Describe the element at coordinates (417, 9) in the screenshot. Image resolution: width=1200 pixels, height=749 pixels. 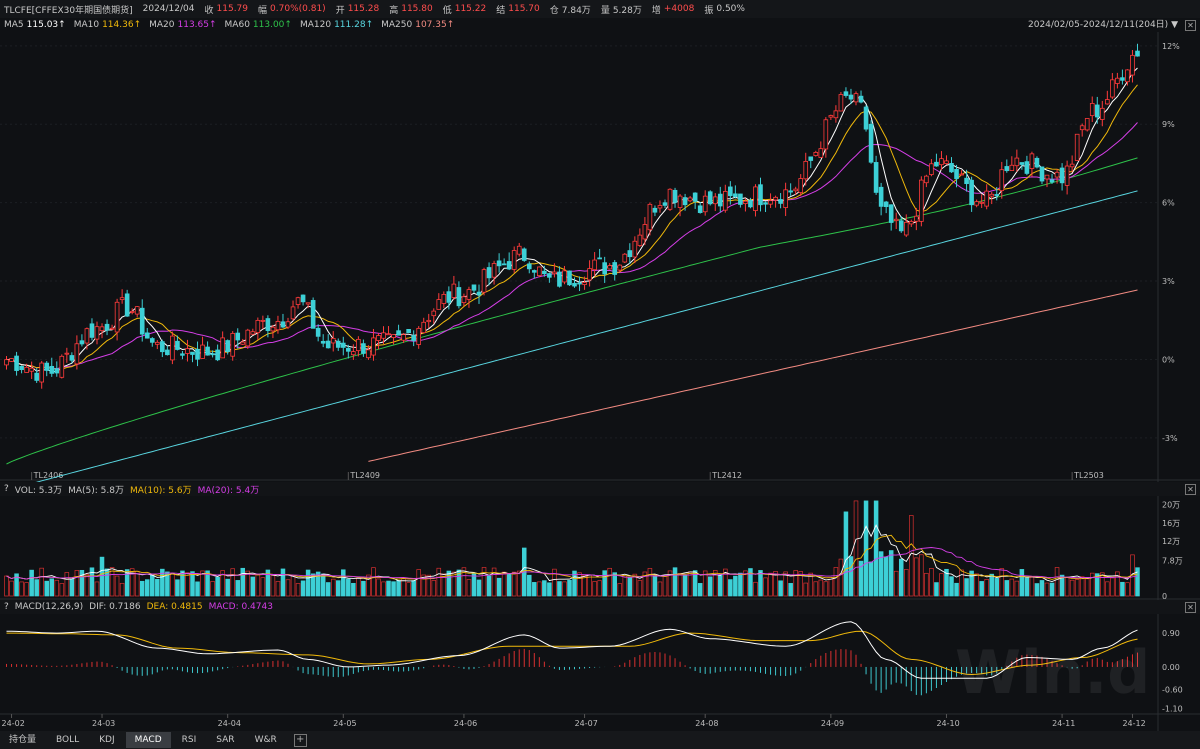
I see `high-value: 115.80` at that location.